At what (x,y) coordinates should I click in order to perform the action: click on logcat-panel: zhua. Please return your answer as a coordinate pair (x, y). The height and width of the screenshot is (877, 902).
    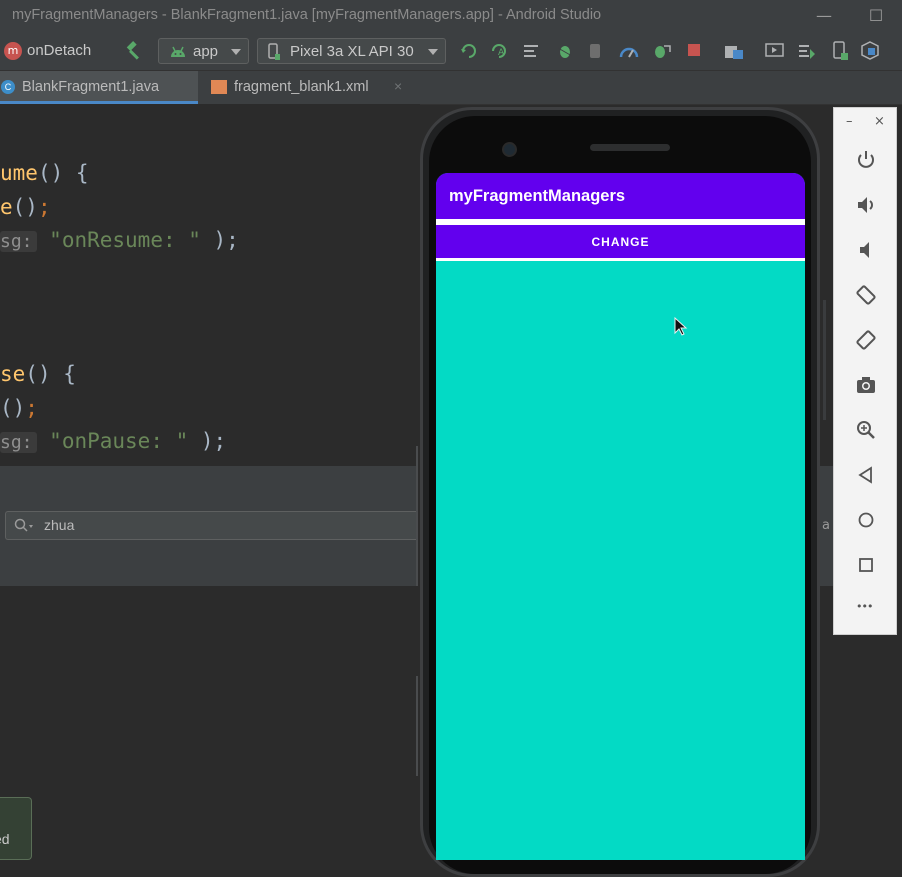
    Looking at the image, I should click on (209, 526).